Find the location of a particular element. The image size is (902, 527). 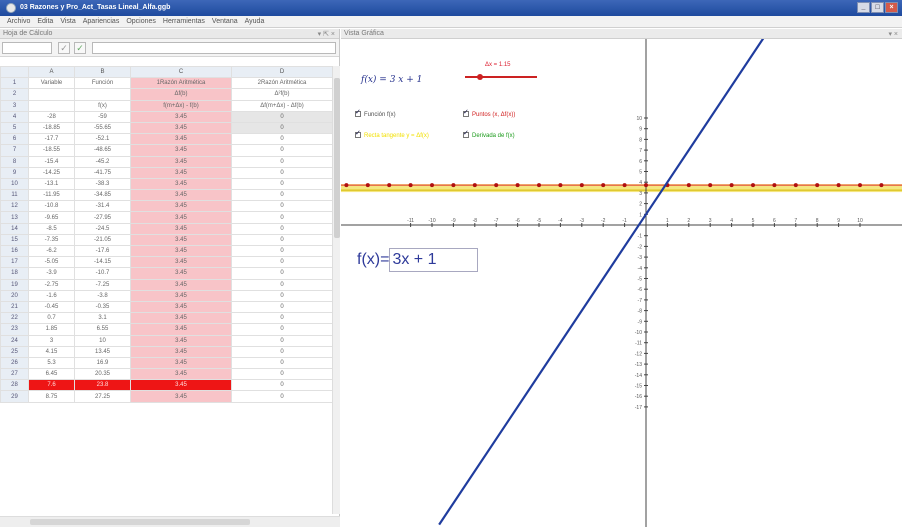

checkbox-recta: Recta tangente y = Δf(x) is located at coordinates (392, 134).